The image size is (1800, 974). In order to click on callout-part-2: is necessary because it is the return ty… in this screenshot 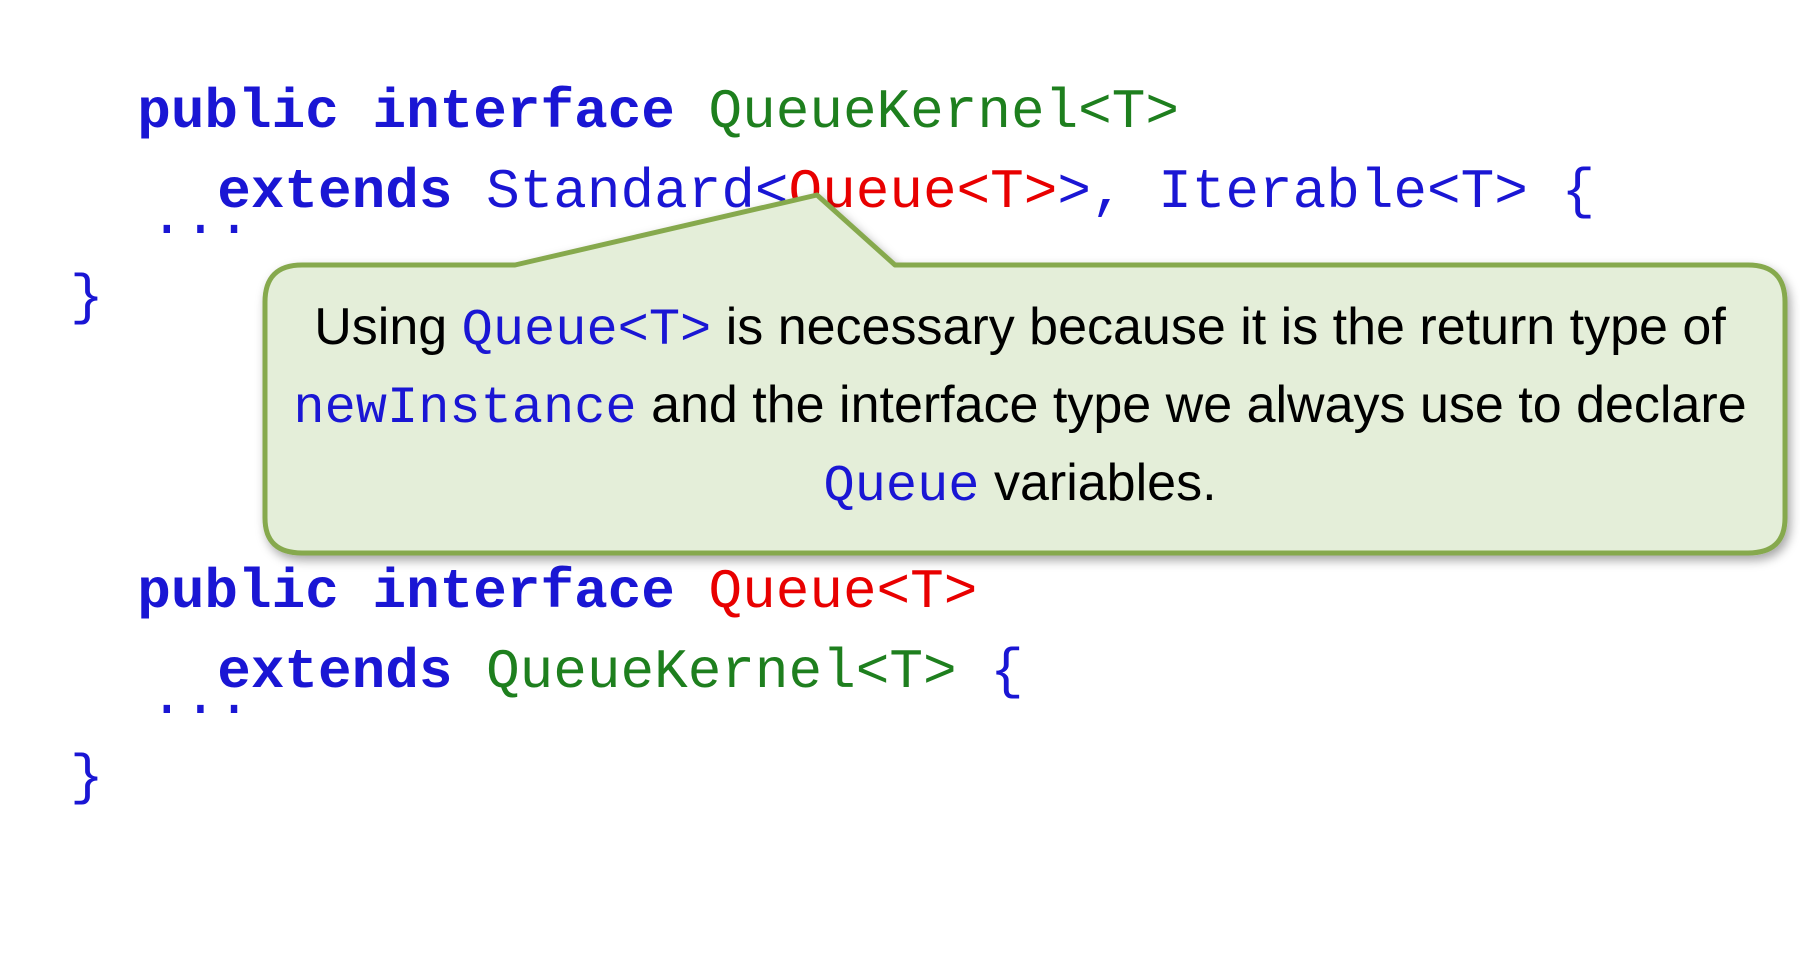, I will do `click(1218, 327)`.